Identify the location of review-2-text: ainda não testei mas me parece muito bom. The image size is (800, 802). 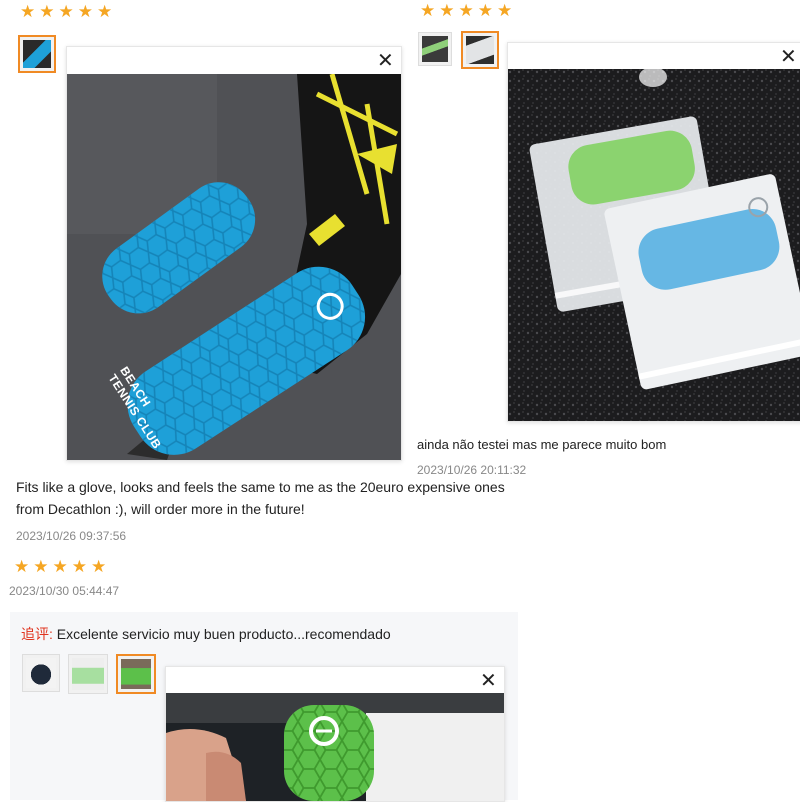
(542, 444).